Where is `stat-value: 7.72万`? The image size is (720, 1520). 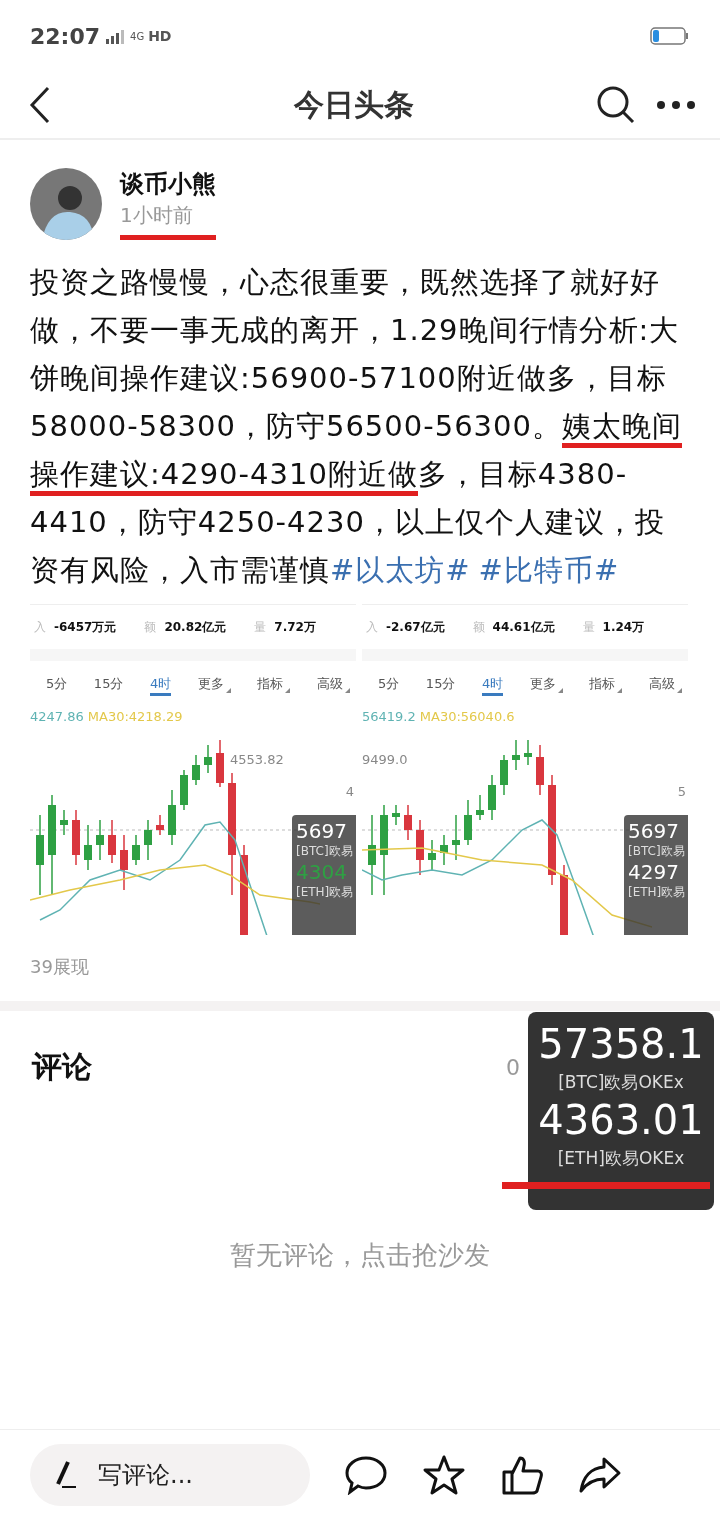
stat-value: 7.72万 is located at coordinates (295, 627).